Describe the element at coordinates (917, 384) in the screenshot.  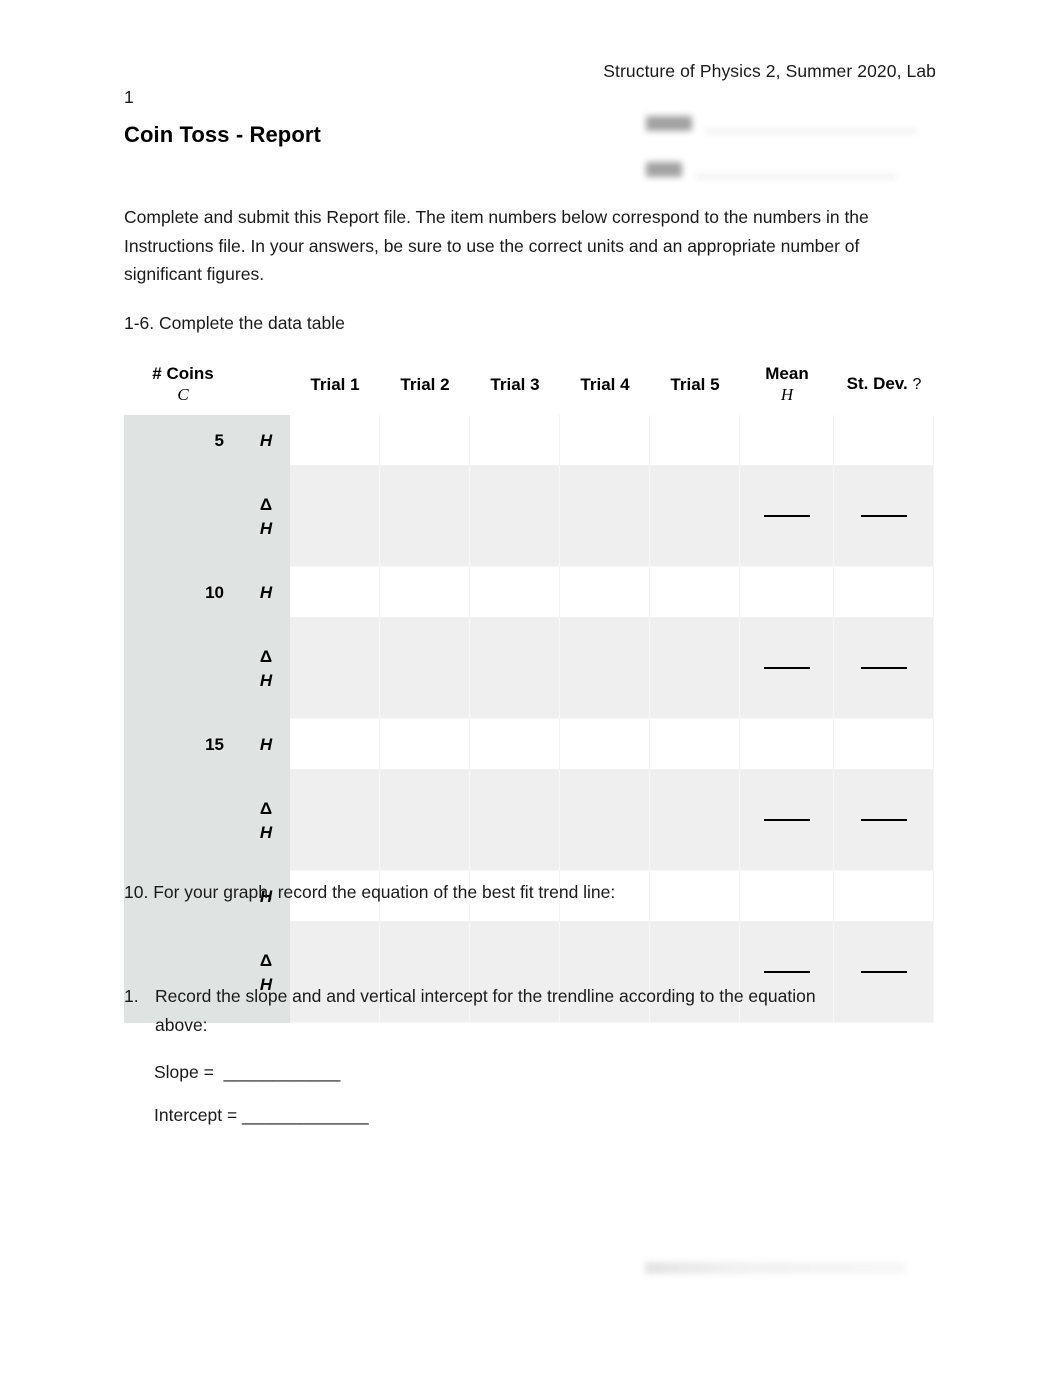
I see `column-header-st-dev-symbol: ?` at that location.